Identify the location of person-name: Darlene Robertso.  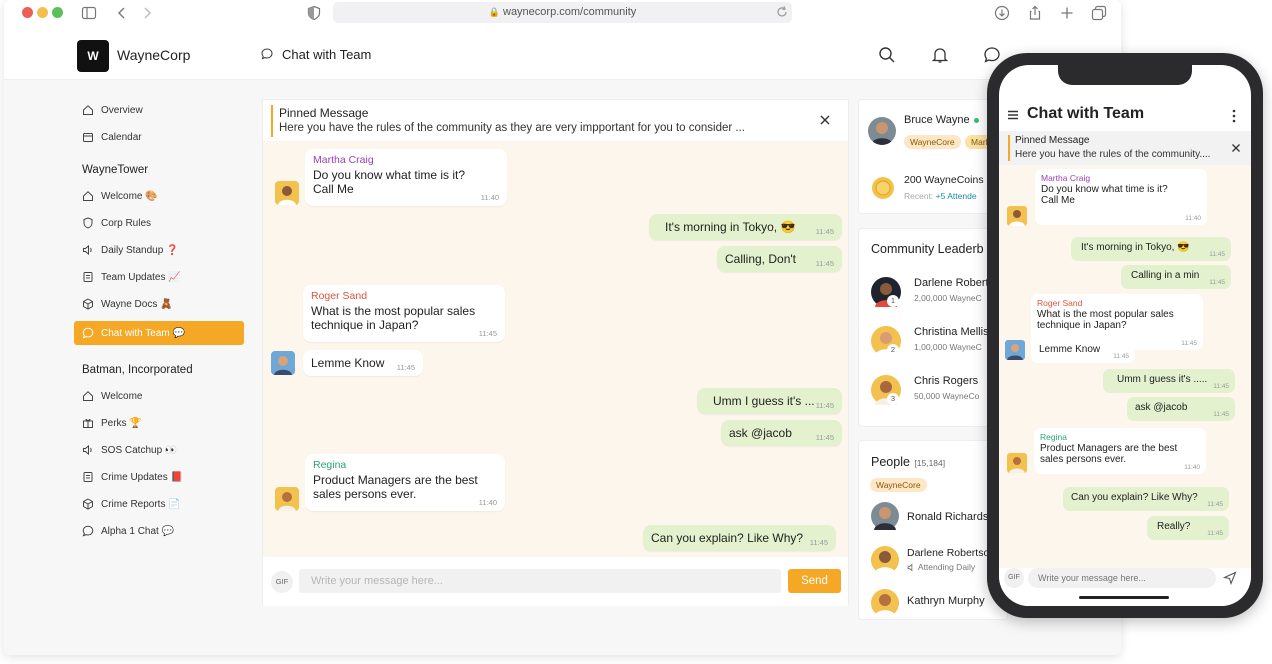
(948, 553).